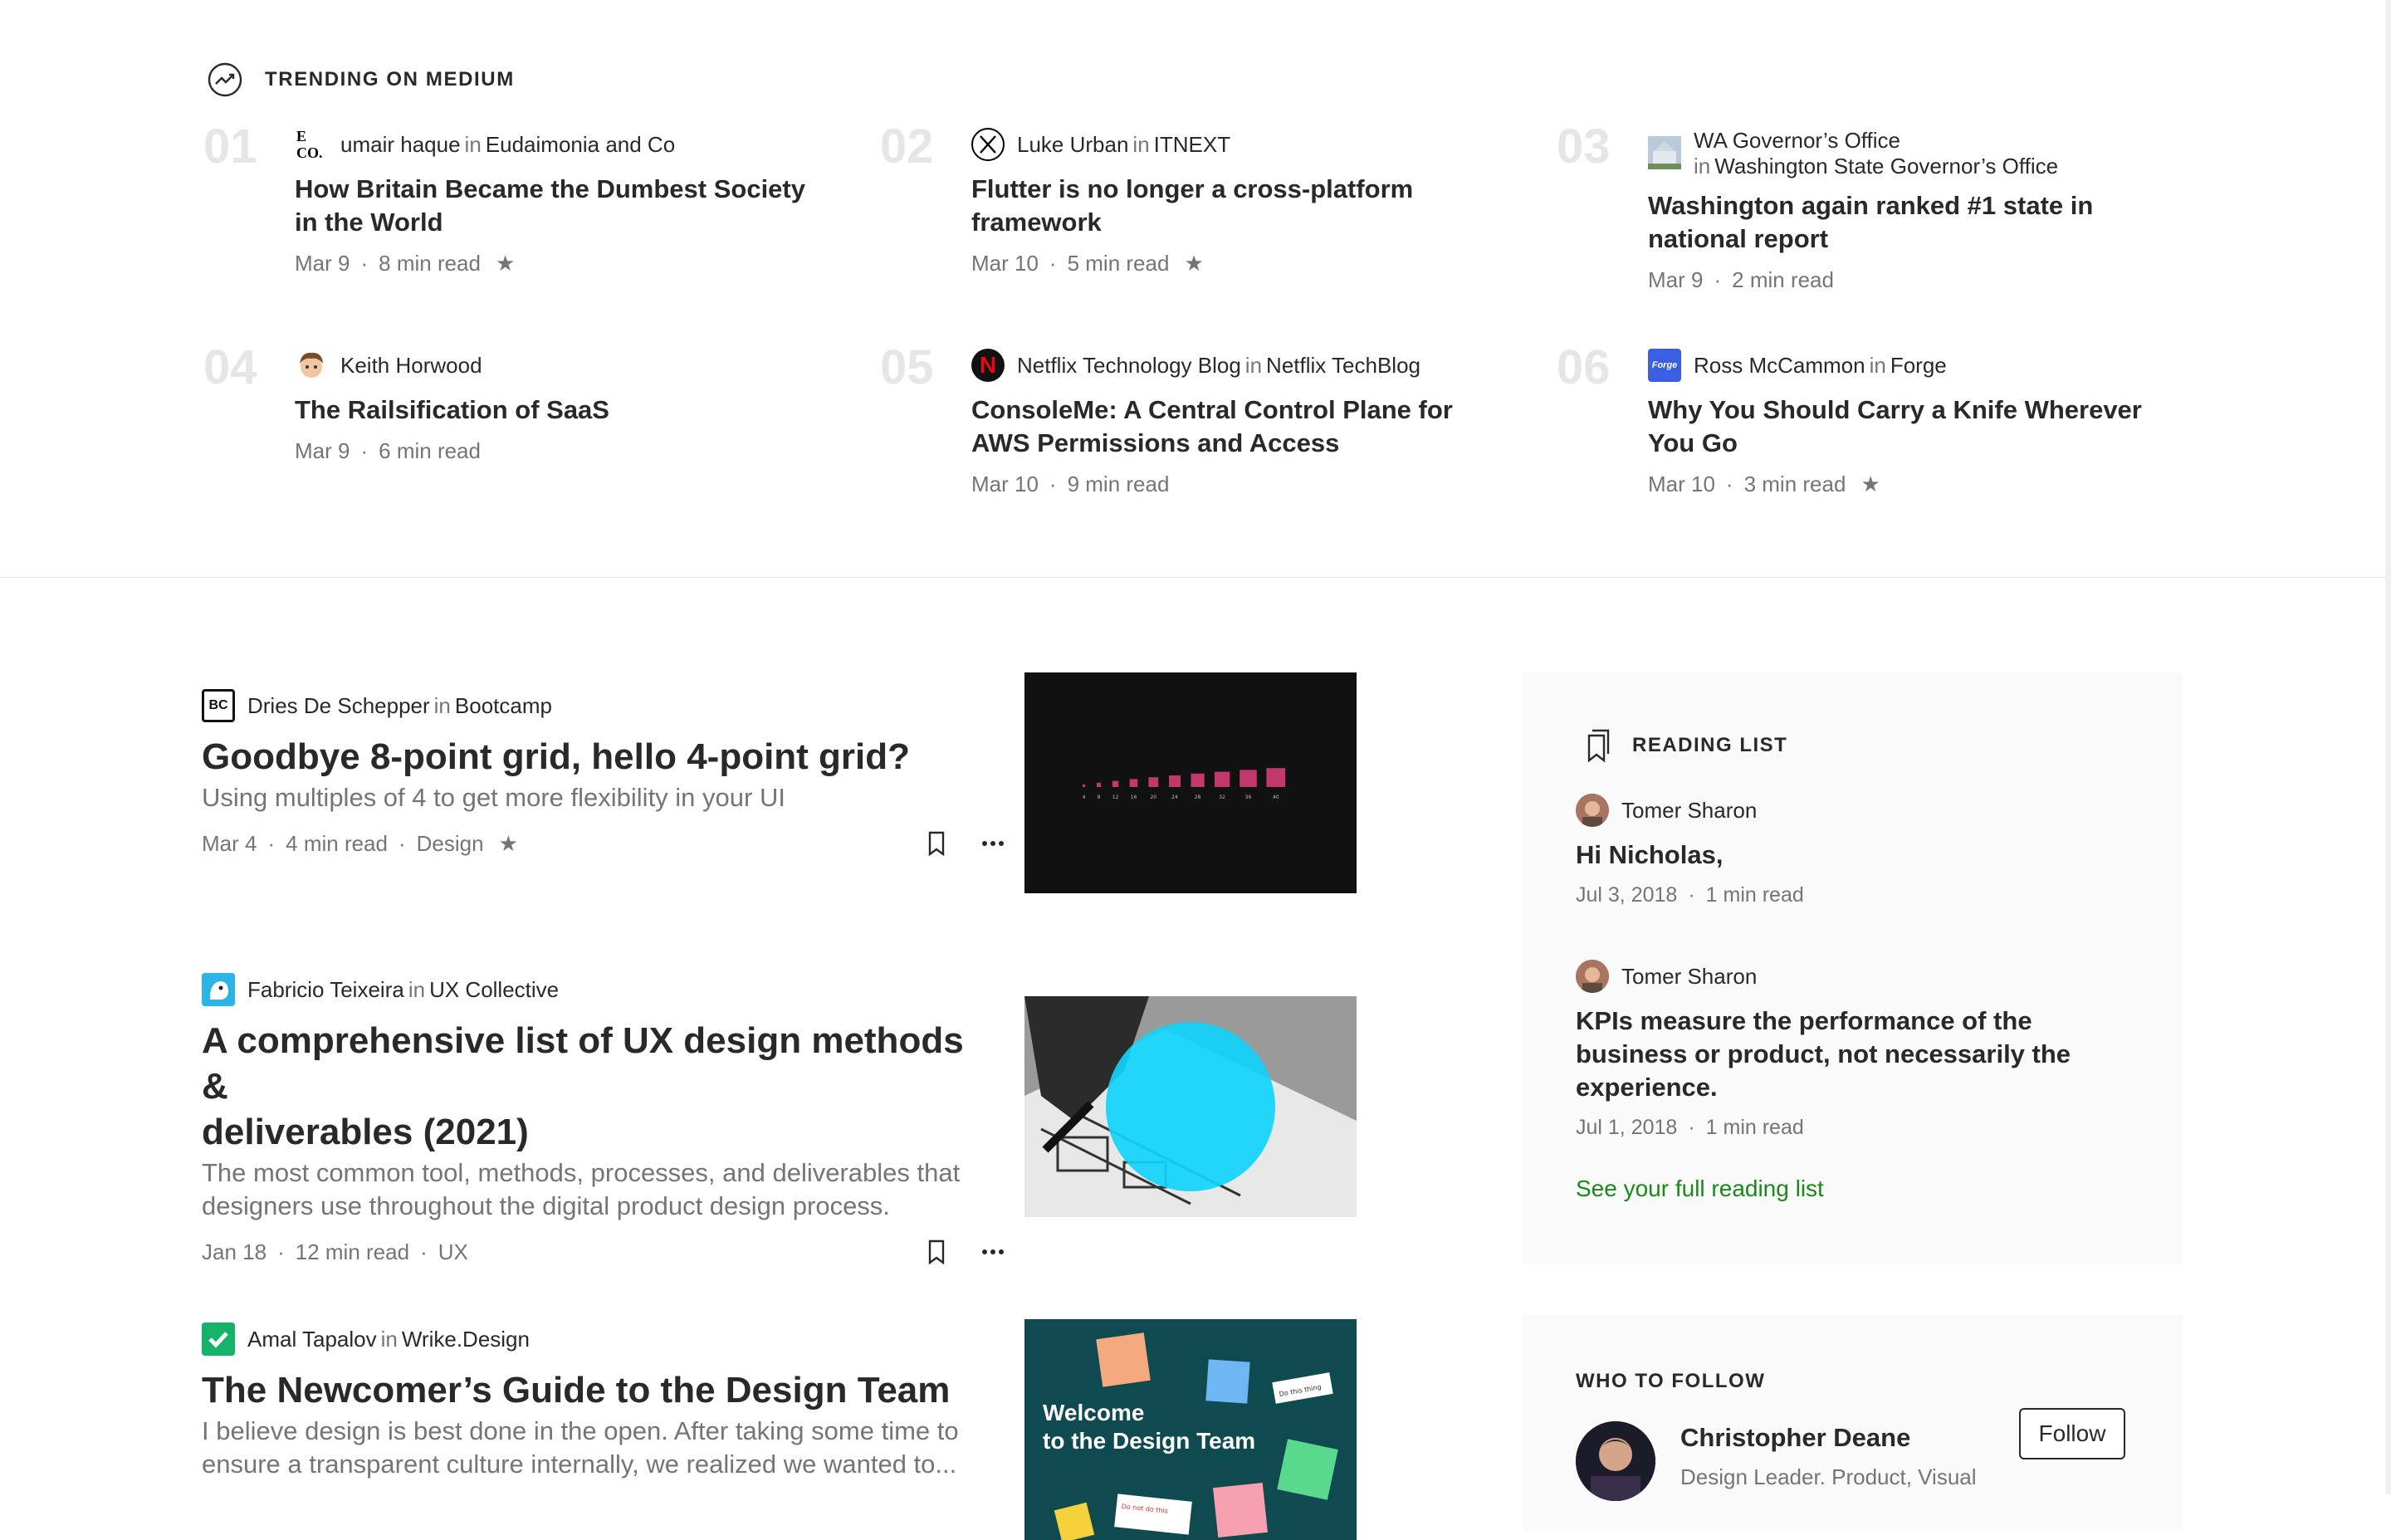  I want to click on post-tag: Design, so click(450, 844).